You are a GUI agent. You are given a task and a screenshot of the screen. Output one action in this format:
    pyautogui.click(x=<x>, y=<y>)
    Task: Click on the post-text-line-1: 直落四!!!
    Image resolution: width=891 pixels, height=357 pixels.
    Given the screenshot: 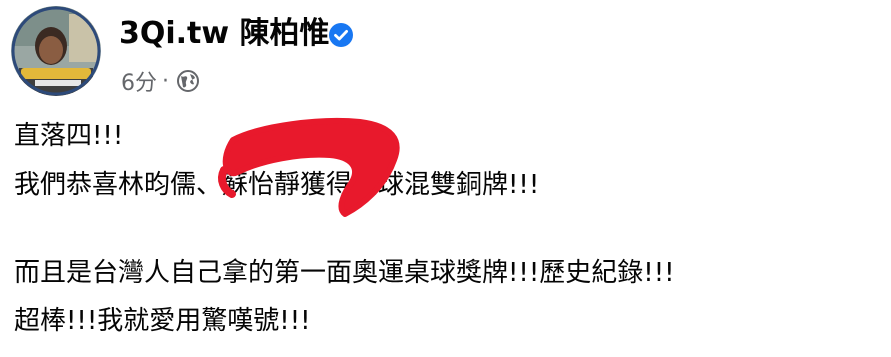 What is the action you would take?
    pyautogui.click(x=69, y=136)
    